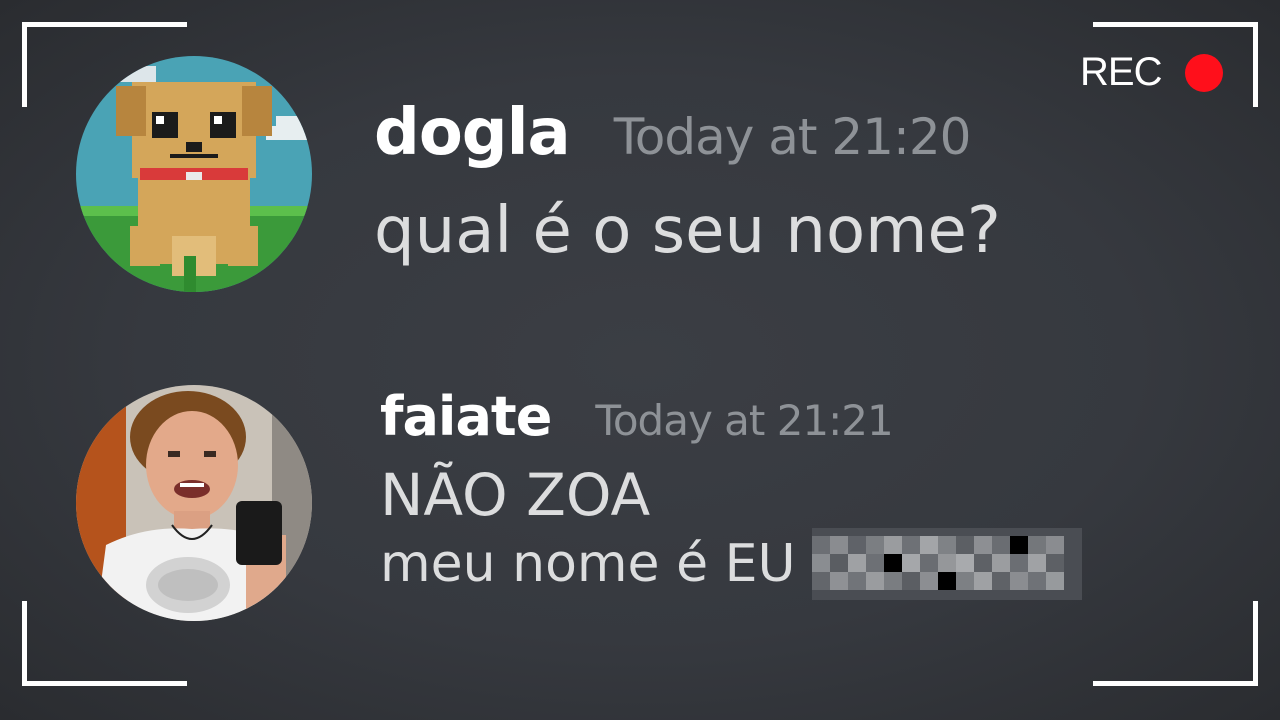 The image size is (1280, 720). I want to click on message-body: dogla Today at 21:20 qual é o seu nome?, so click(687, 182).